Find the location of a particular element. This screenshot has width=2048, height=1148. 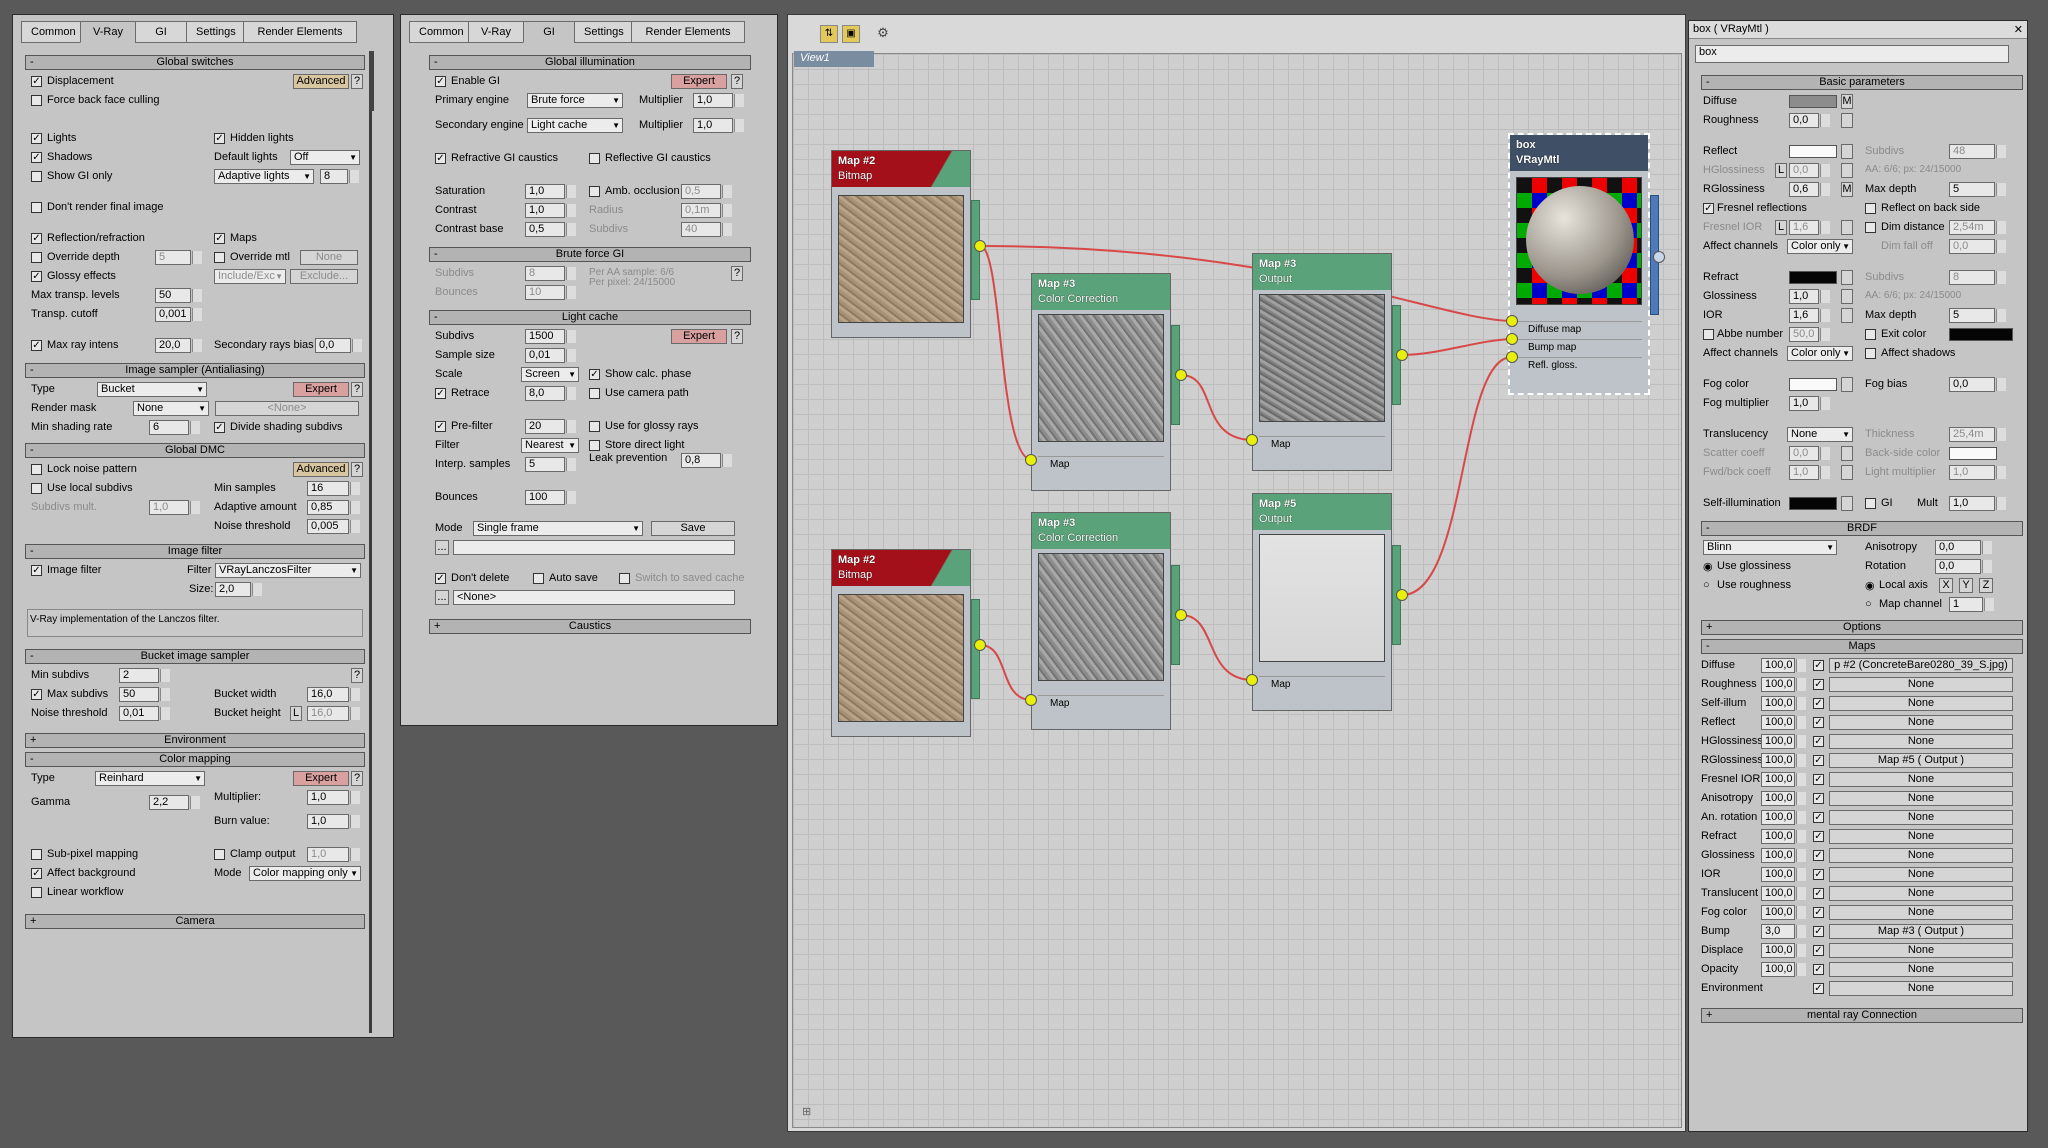

fog-color-swatch is located at coordinates (1813, 384).